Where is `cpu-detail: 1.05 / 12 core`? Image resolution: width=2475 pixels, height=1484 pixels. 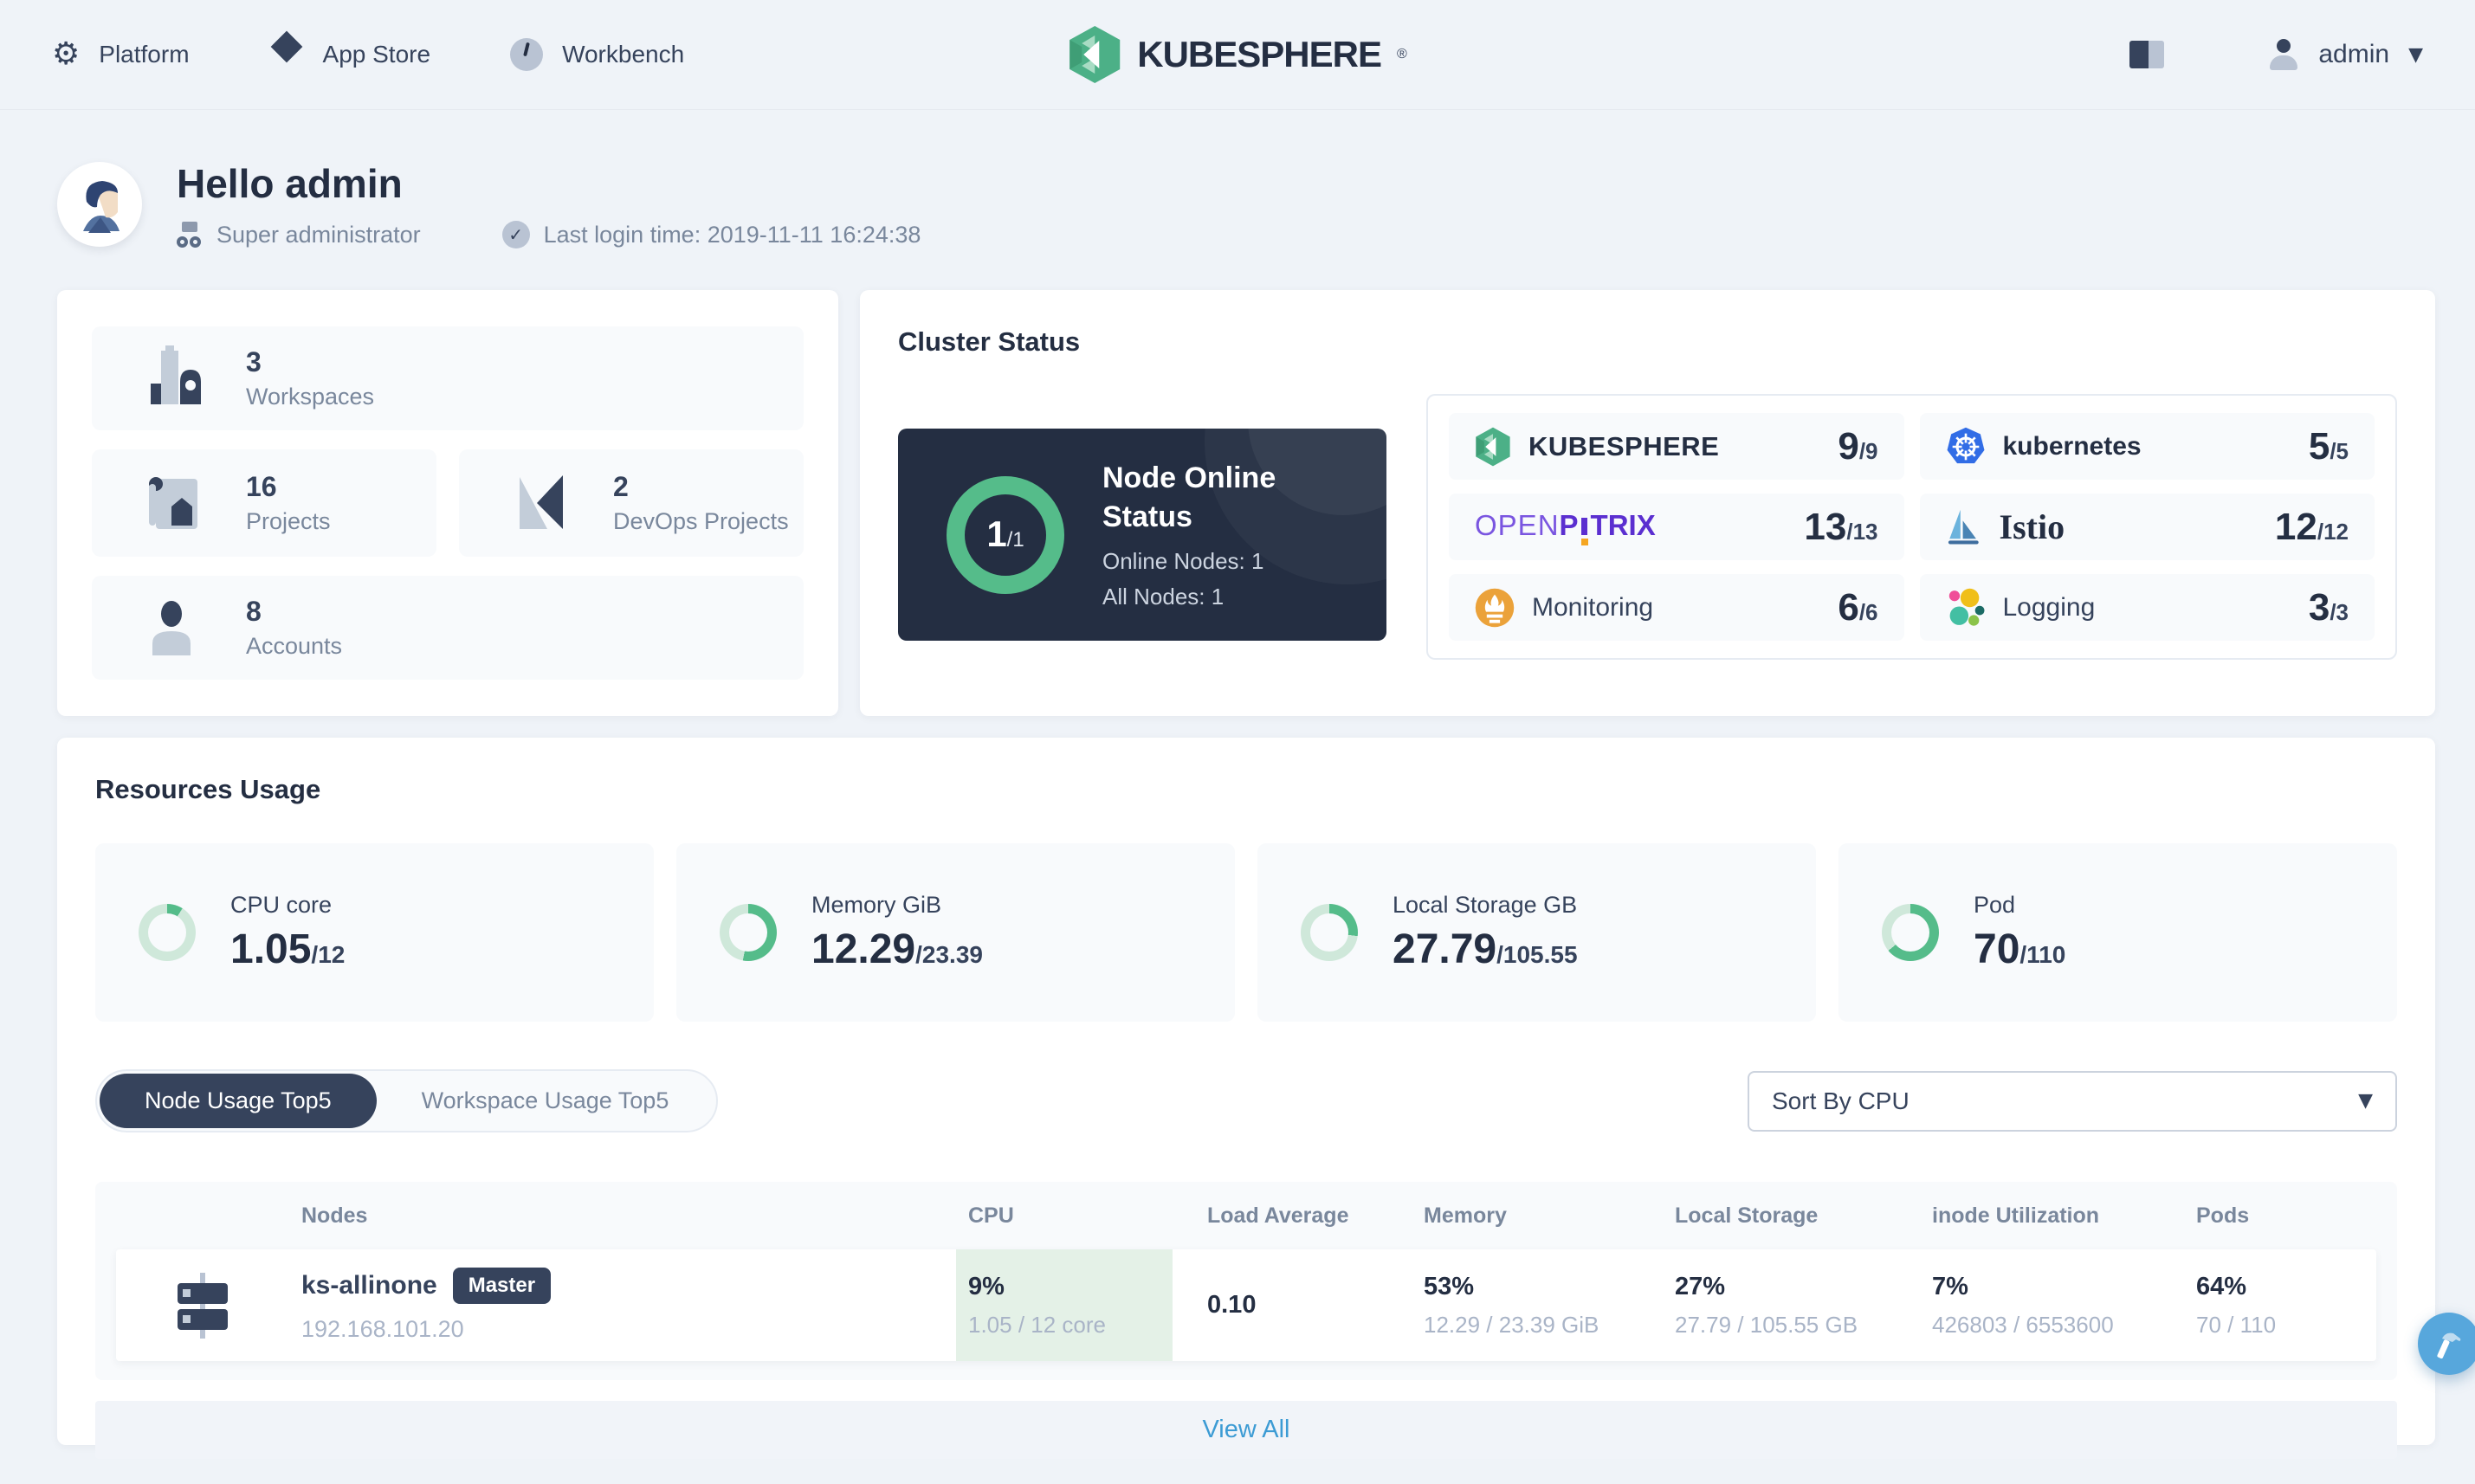
cpu-detail: 1.05 / 12 core is located at coordinates (1037, 1324).